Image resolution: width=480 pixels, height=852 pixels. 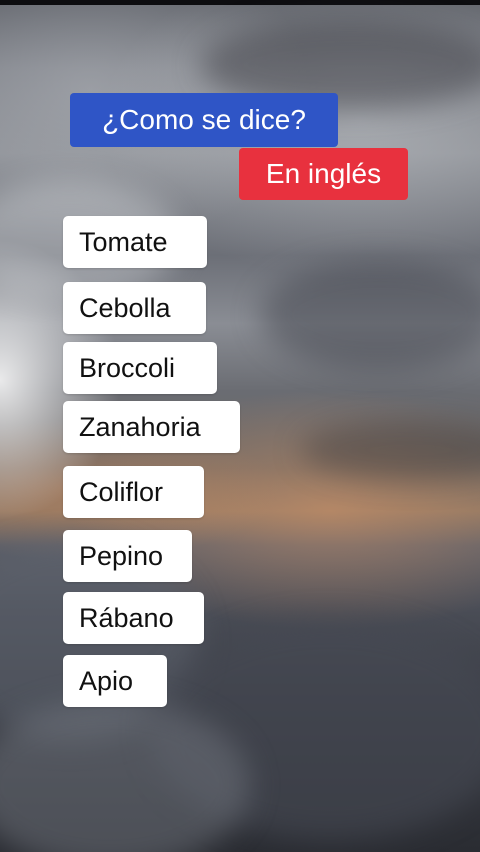 I want to click on word-card-apio: Apio, so click(x=115, y=681).